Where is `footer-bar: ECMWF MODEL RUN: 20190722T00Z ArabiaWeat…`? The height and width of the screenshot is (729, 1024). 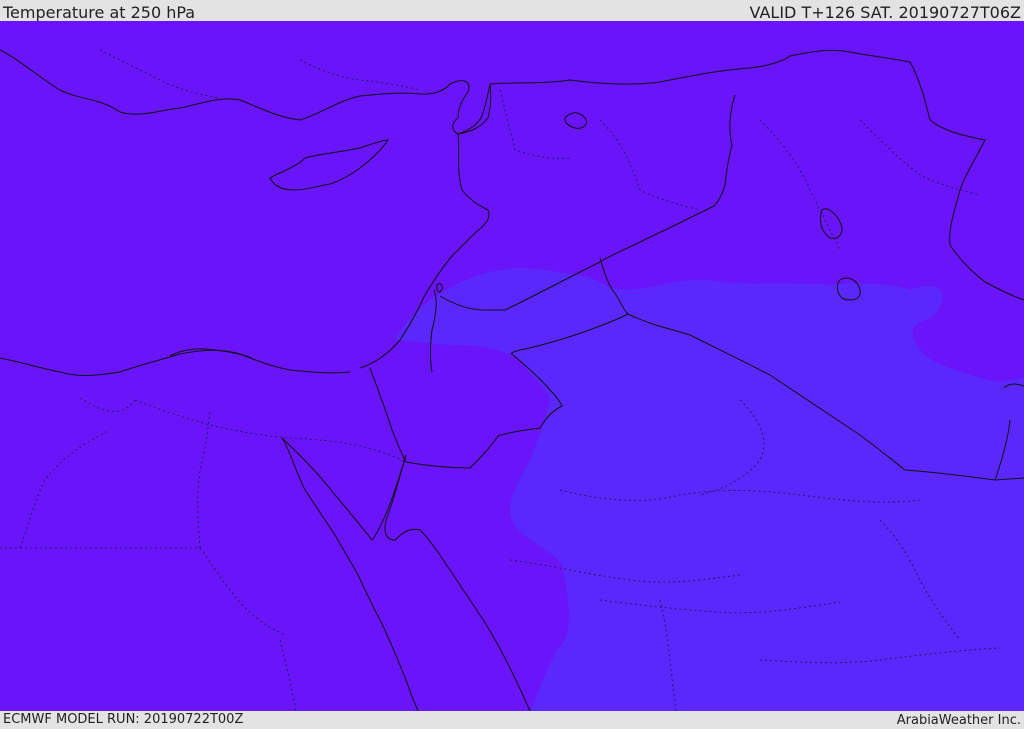
footer-bar: ECMWF MODEL RUN: 20190722T00Z ArabiaWeat… is located at coordinates (512, 720).